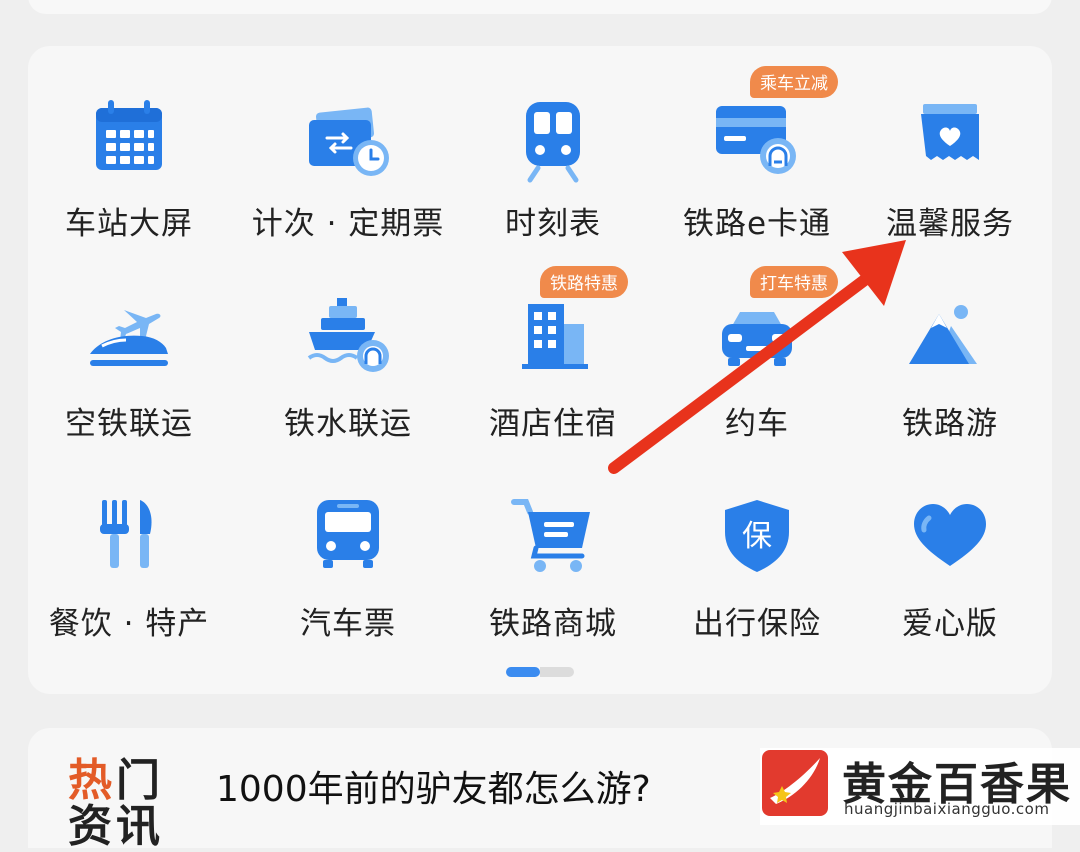  What do you see at coordinates (348, 341) in the screenshot?
I see `ship-railway-icon` at bounding box center [348, 341].